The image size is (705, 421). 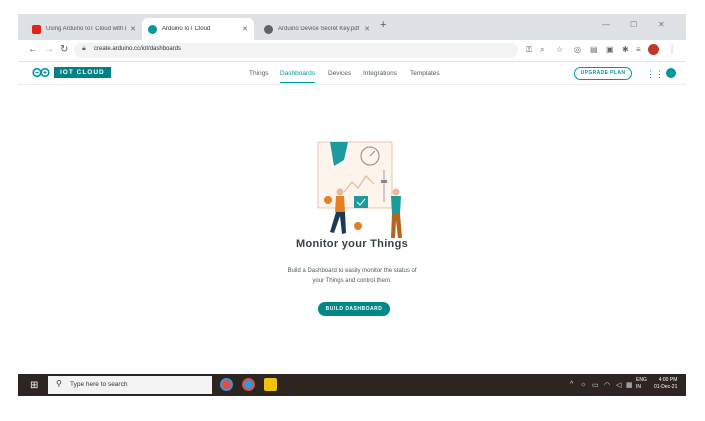 I want to click on youtube-icon, so click(x=36, y=29).